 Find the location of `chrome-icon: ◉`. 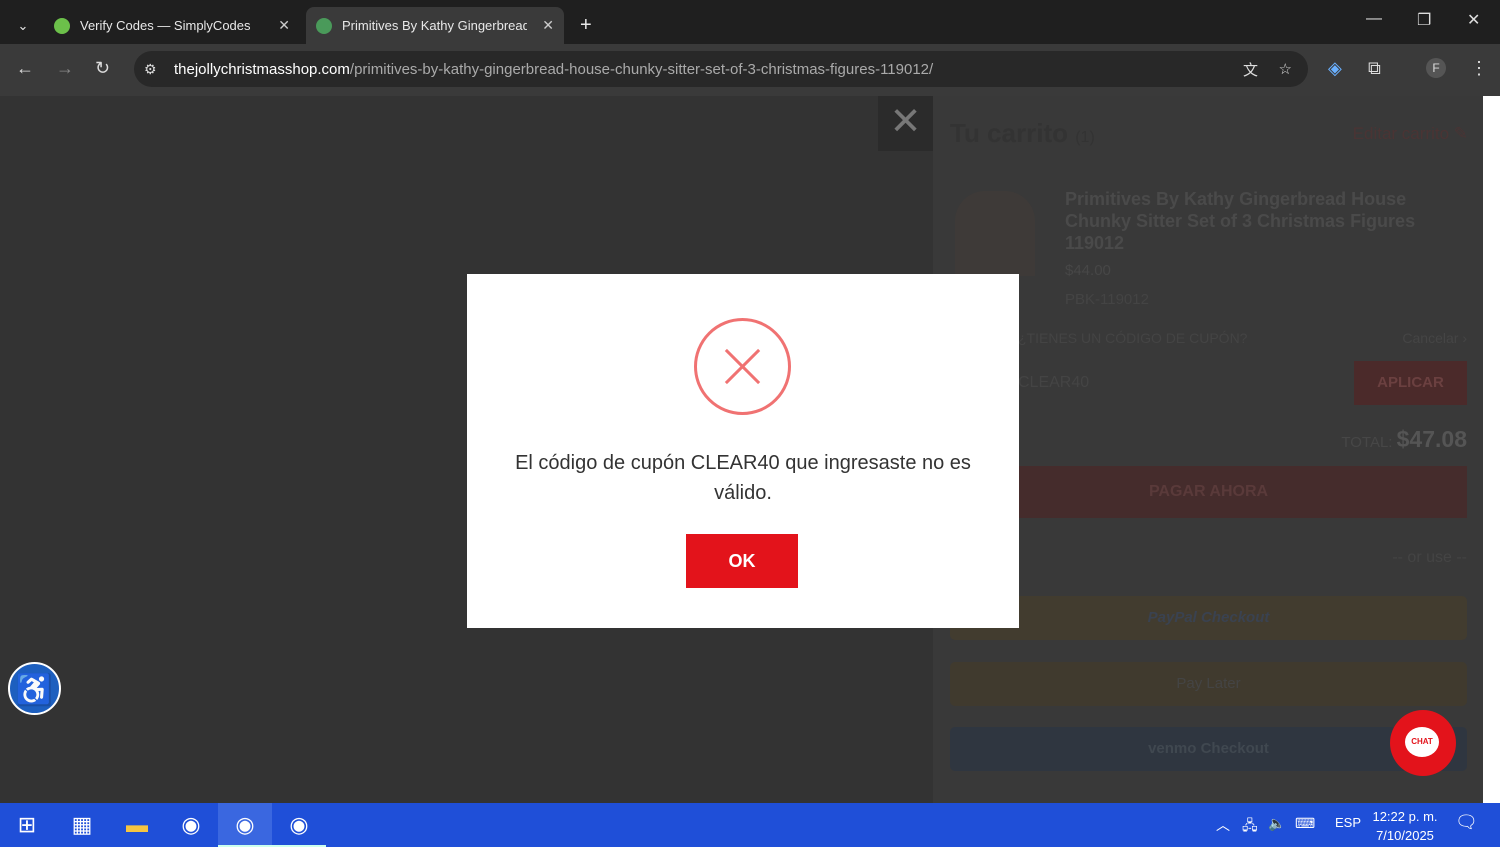

chrome-icon: ◉ is located at coordinates (191, 825).